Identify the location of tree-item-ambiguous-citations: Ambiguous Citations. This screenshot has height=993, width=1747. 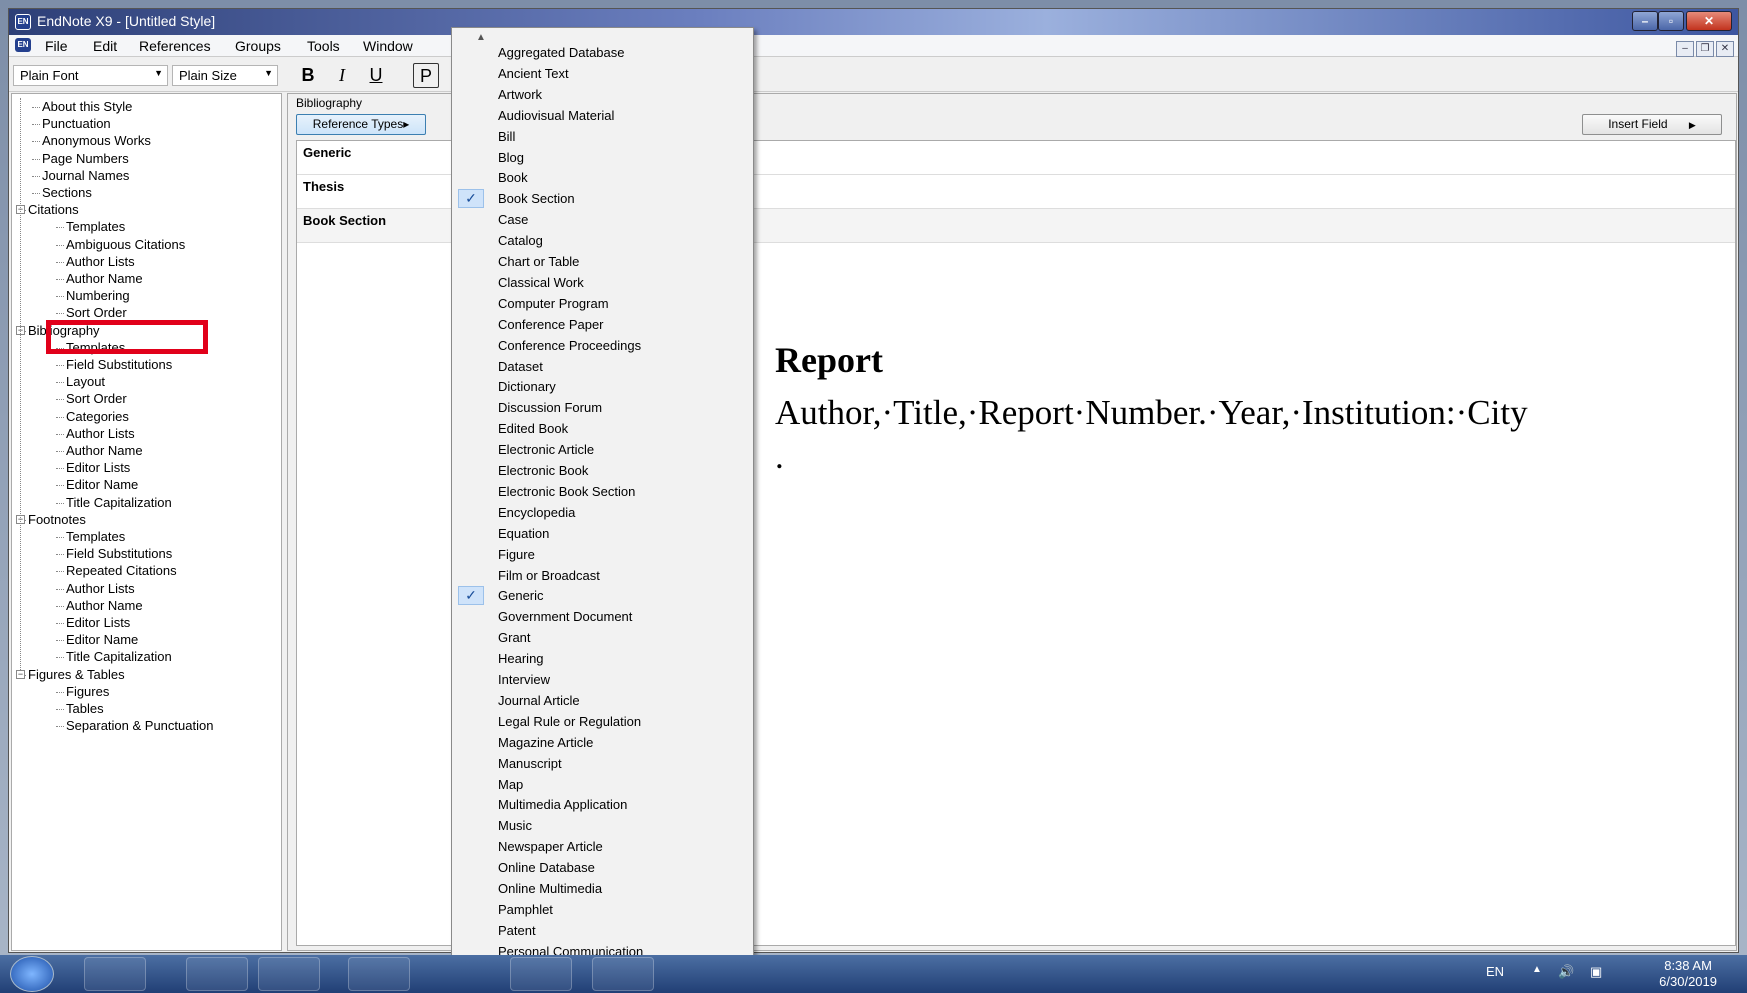
(125, 244).